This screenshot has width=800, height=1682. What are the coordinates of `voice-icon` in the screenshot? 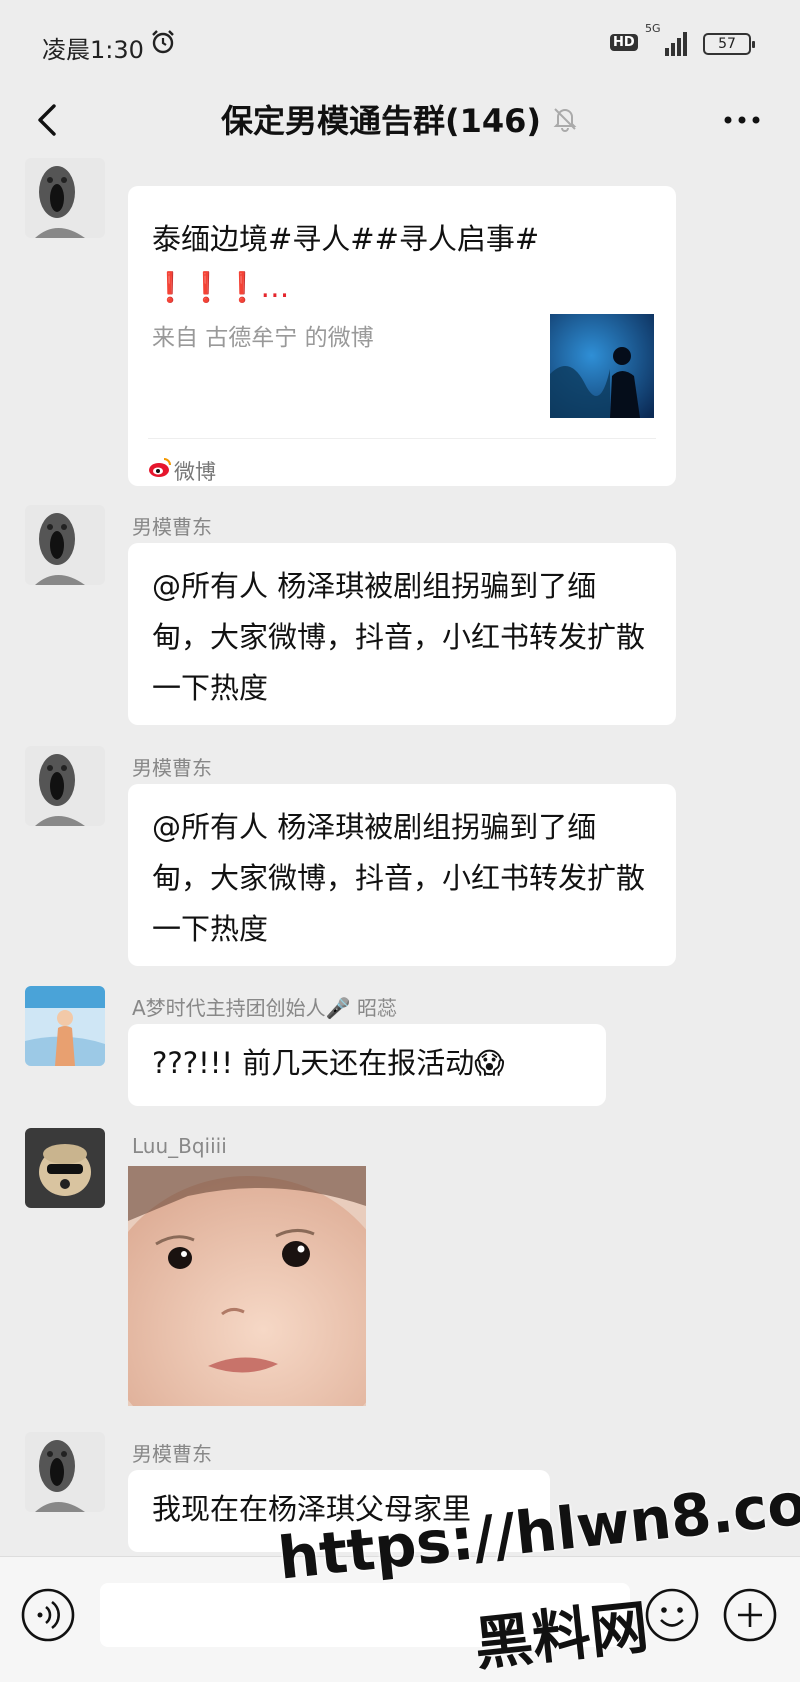 It's located at (48, 1615).